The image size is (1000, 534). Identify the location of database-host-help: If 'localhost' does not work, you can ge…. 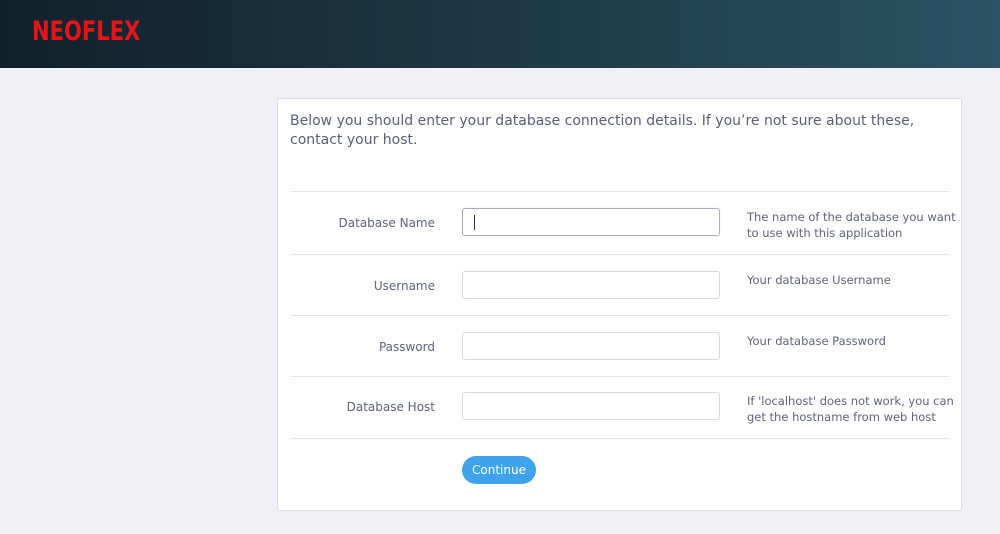
(850, 409).